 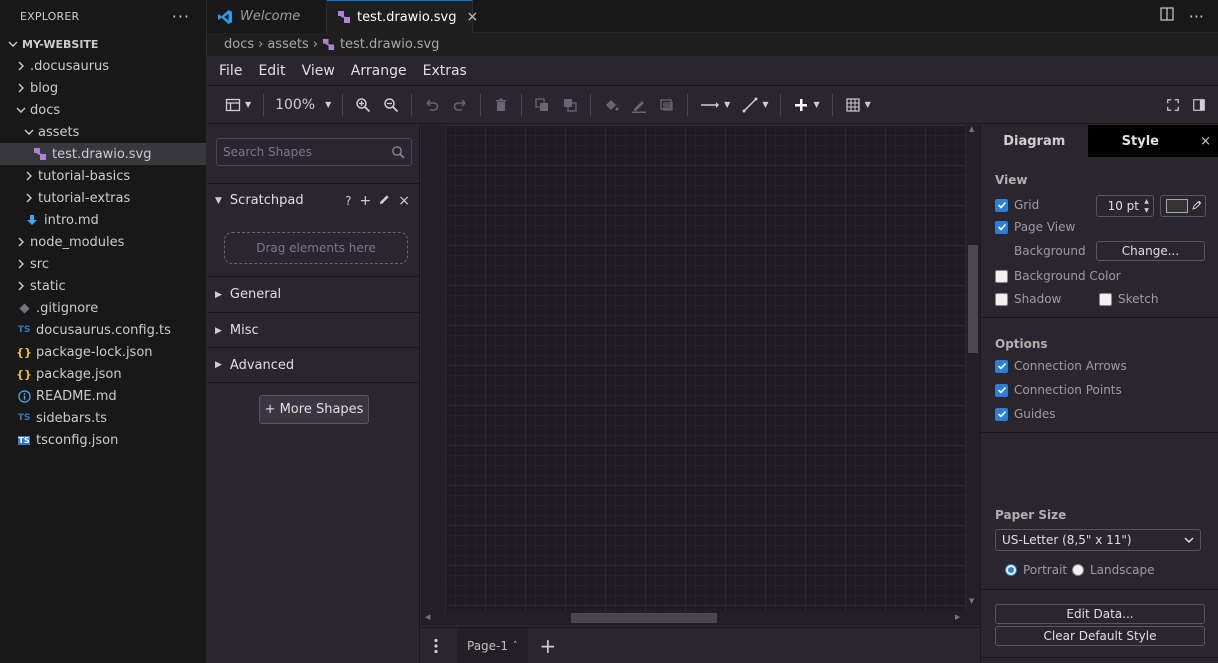 I want to click on menu-edit: Edit, so click(x=271, y=71).